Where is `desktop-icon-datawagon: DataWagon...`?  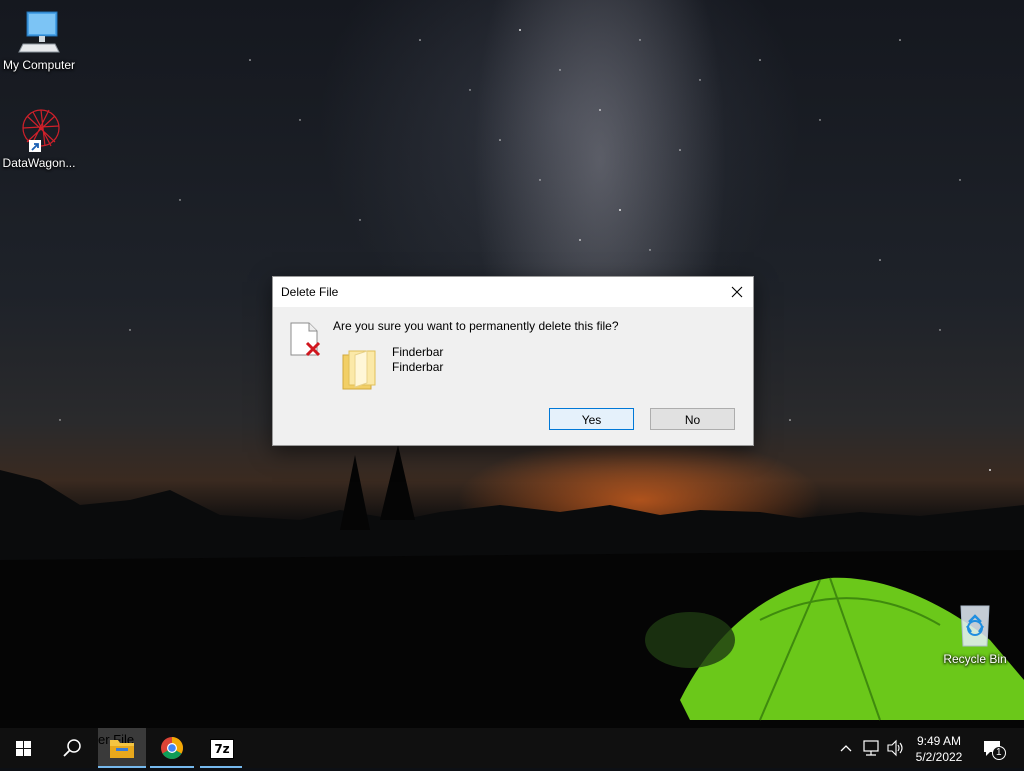 desktop-icon-datawagon: DataWagon... is located at coordinates (39, 138).